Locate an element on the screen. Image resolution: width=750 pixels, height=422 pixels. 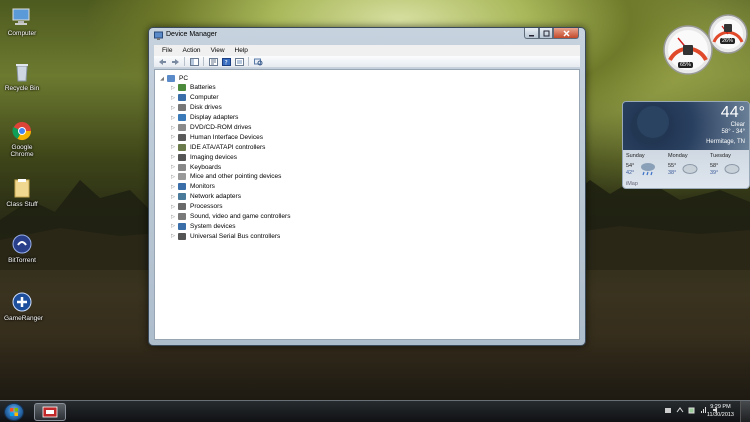
show-desktop-button is located at coordinates (745, 411).